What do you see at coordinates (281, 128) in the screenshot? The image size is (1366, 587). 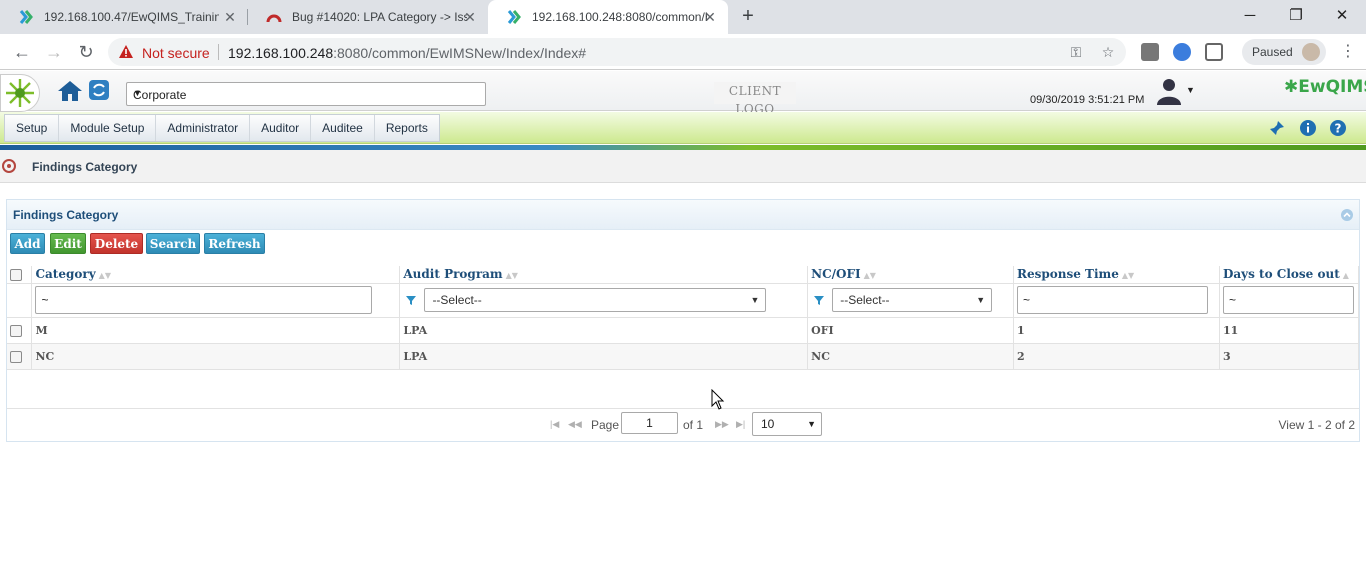 I see `menu-auditor: Auditor` at bounding box center [281, 128].